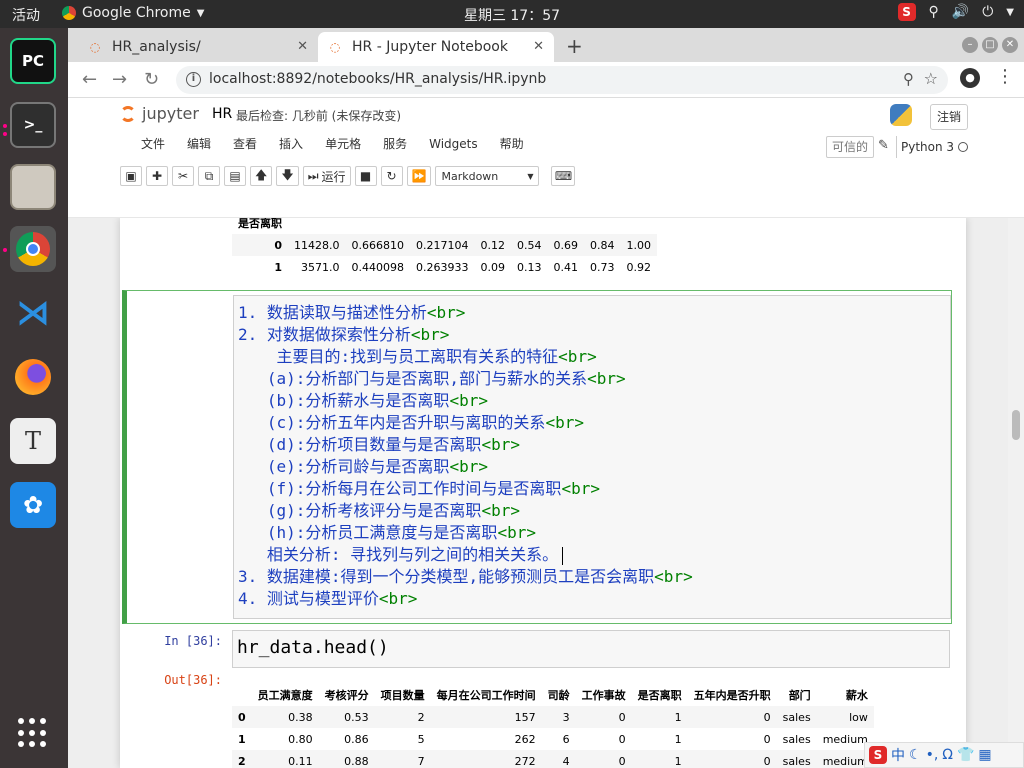  I want to click on insert-cell-button: ✚, so click(157, 176).